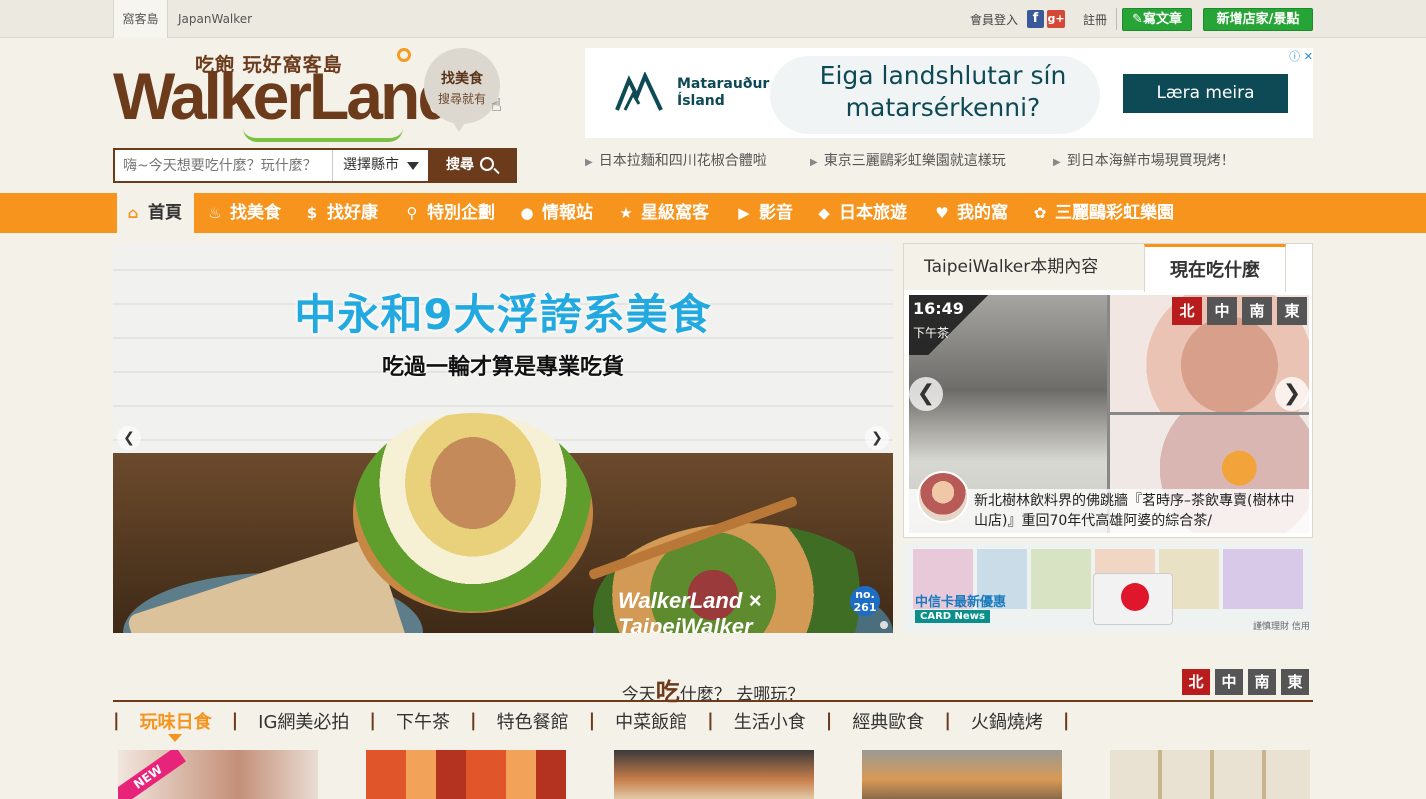 The height and width of the screenshot is (799, 1426). What do you see at coordinates (460, 165) in the screenshot?
I see `search-button-label: 搜尋` at bounding box center [460, 165].